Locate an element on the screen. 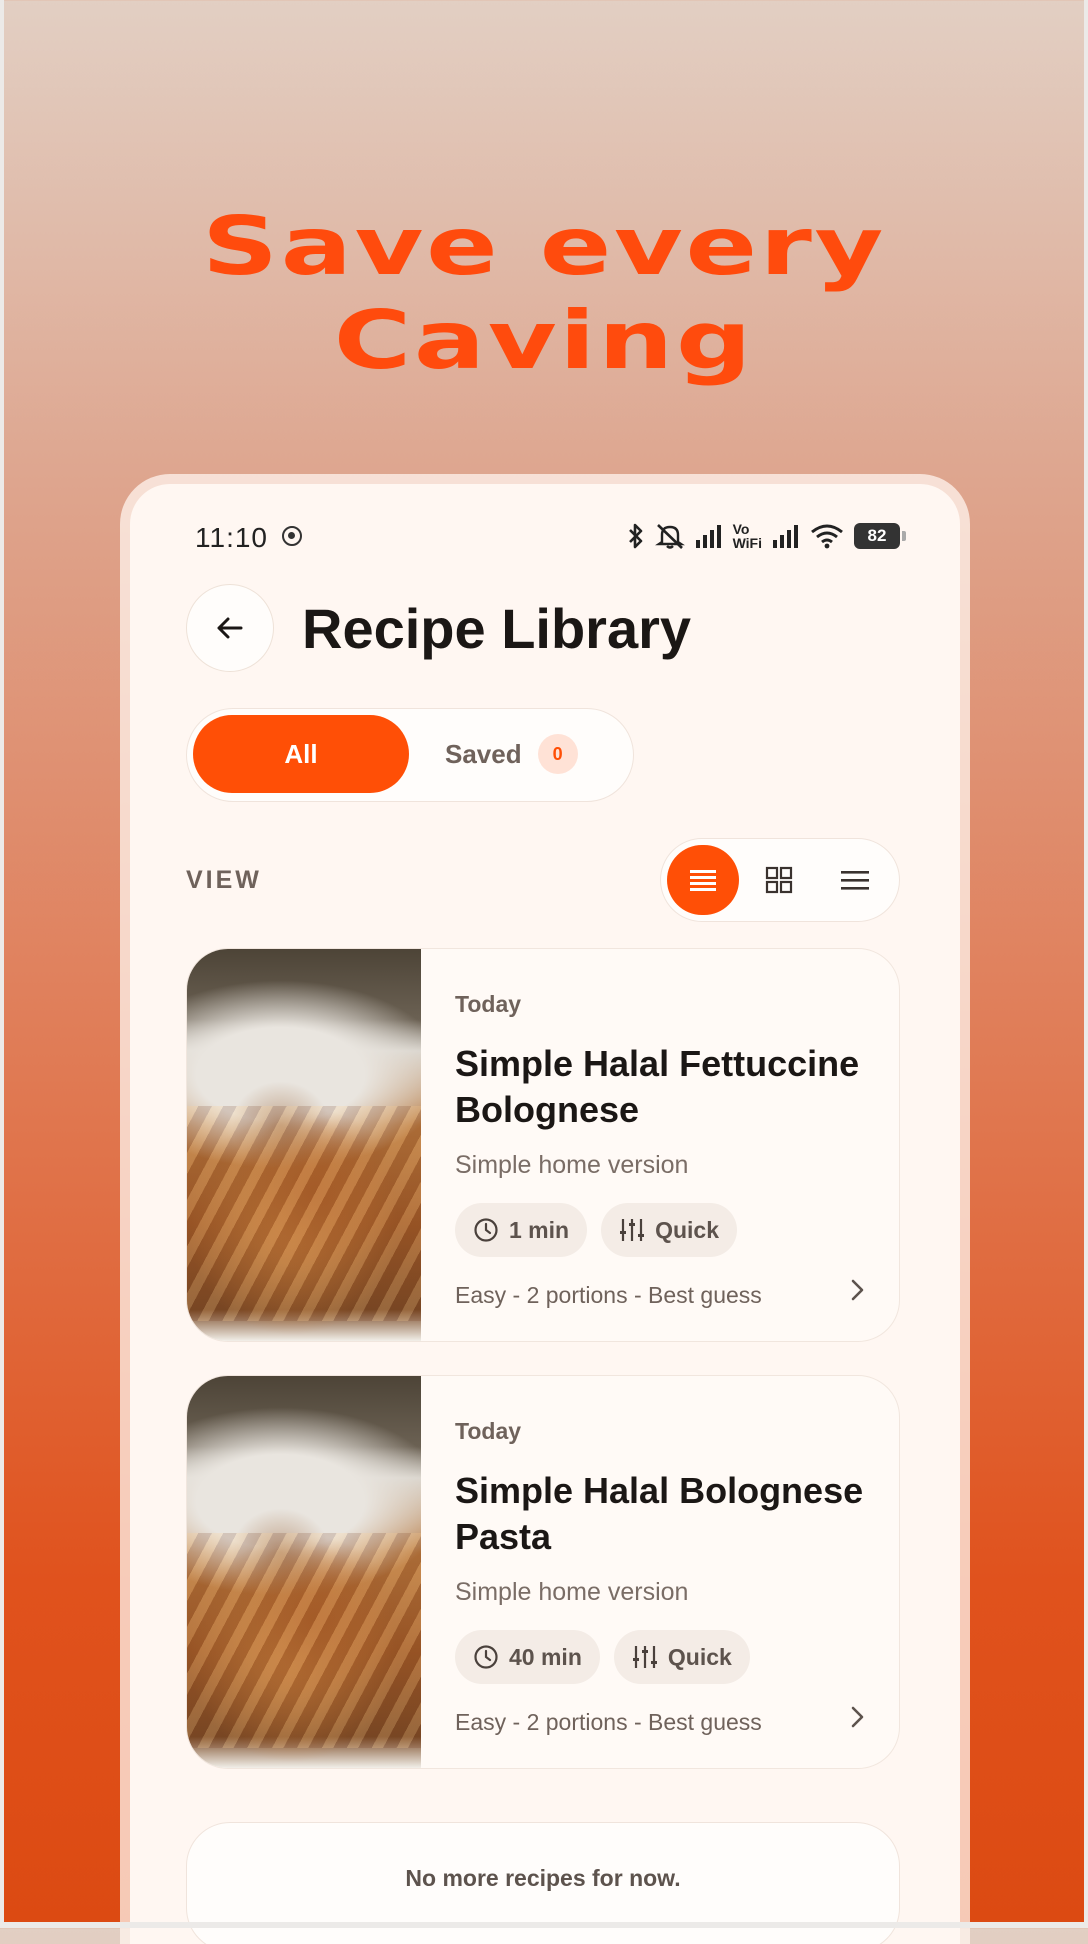 This screenshot has width=1088, height=1944. screen-record-icon is located at coordinates (292, 536).